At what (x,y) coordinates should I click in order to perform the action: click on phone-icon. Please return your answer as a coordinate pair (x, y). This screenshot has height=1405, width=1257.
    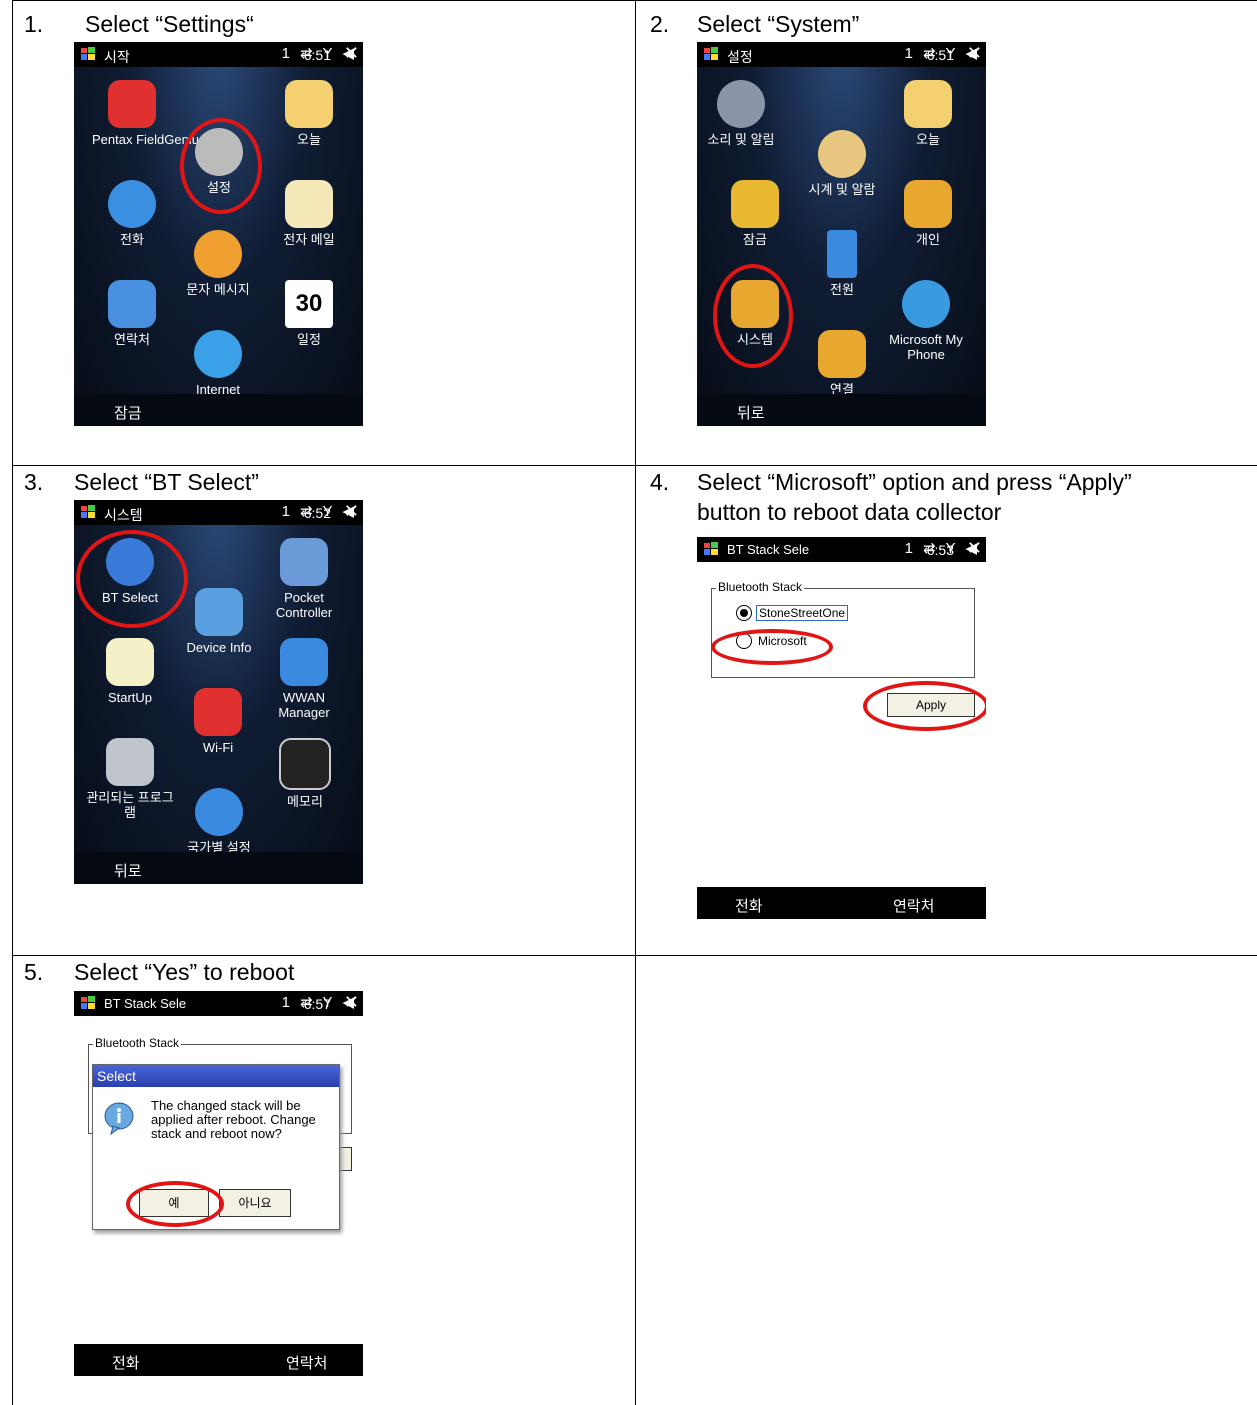
    Looking at the image, I should click on (132, 204).